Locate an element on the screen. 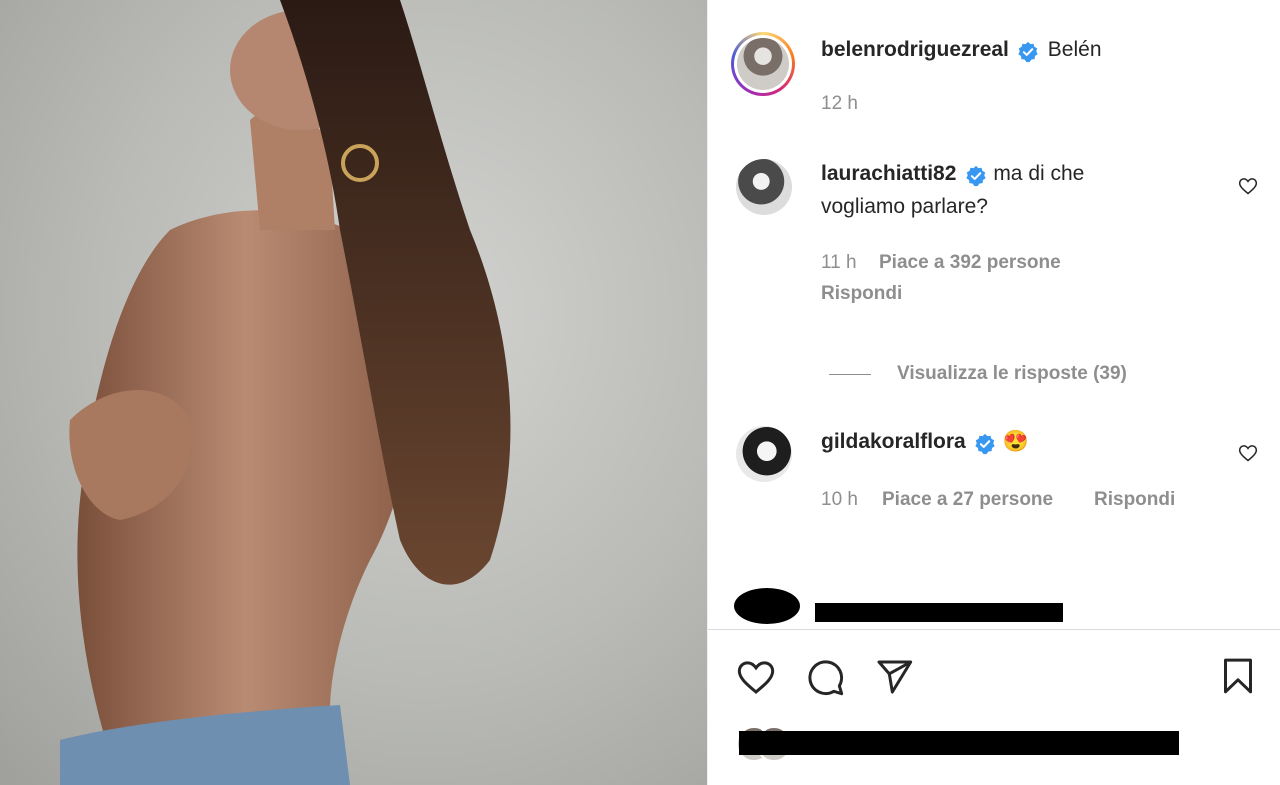 The image size is (1280, 785). redacted-avatar is located at coordinates (767, 606).